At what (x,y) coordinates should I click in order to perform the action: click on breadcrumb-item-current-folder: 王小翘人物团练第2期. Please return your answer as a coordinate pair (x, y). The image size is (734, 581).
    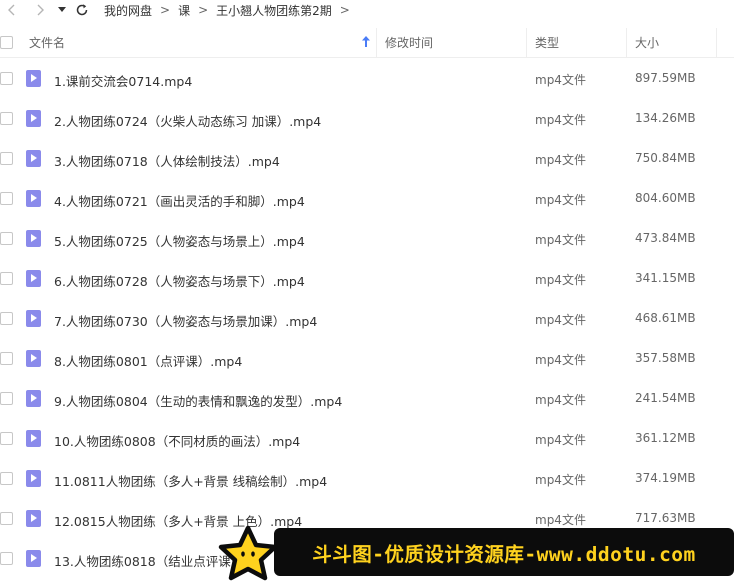
    Looking at the image, I should click on (274, 10).